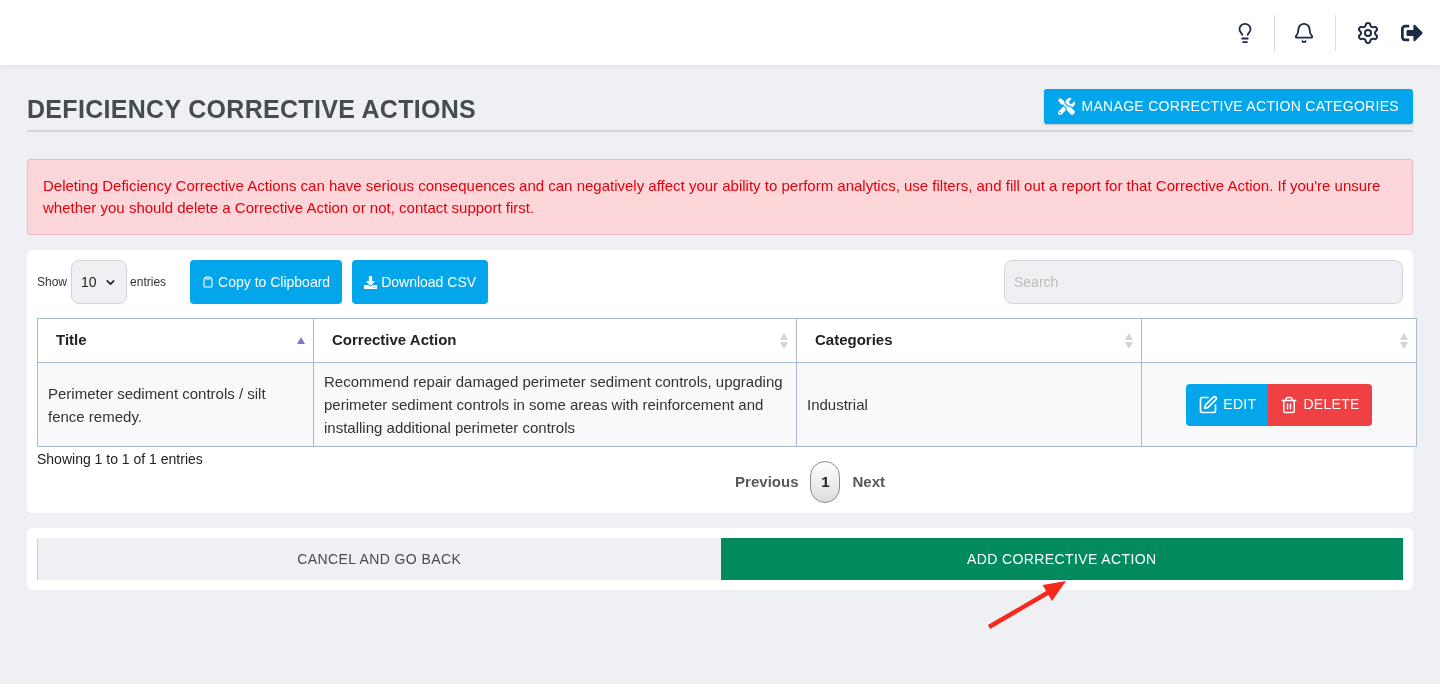 This screenshot has width=1440, height=684. I want to click on edit-icon, so click(1208, 404).